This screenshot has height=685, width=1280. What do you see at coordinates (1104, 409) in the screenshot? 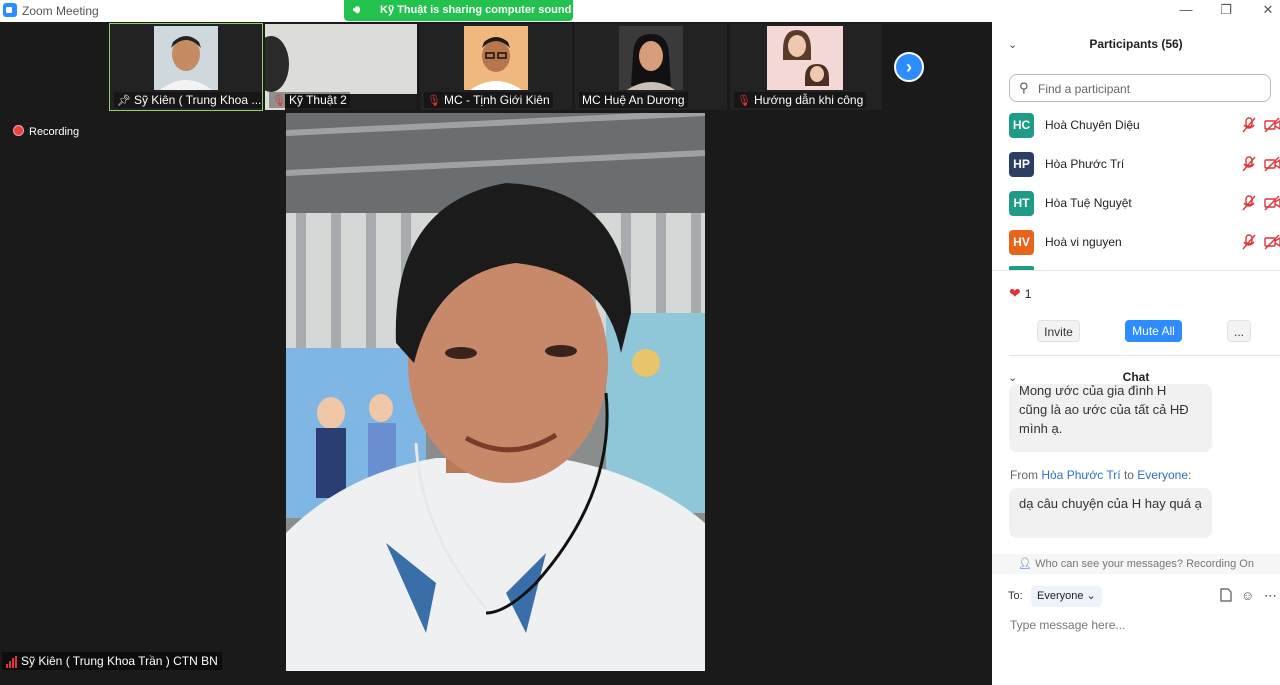
I see `chat-message-line: cũng là ao ước của tất cả HĐ` at bounding box center [1104, 409].